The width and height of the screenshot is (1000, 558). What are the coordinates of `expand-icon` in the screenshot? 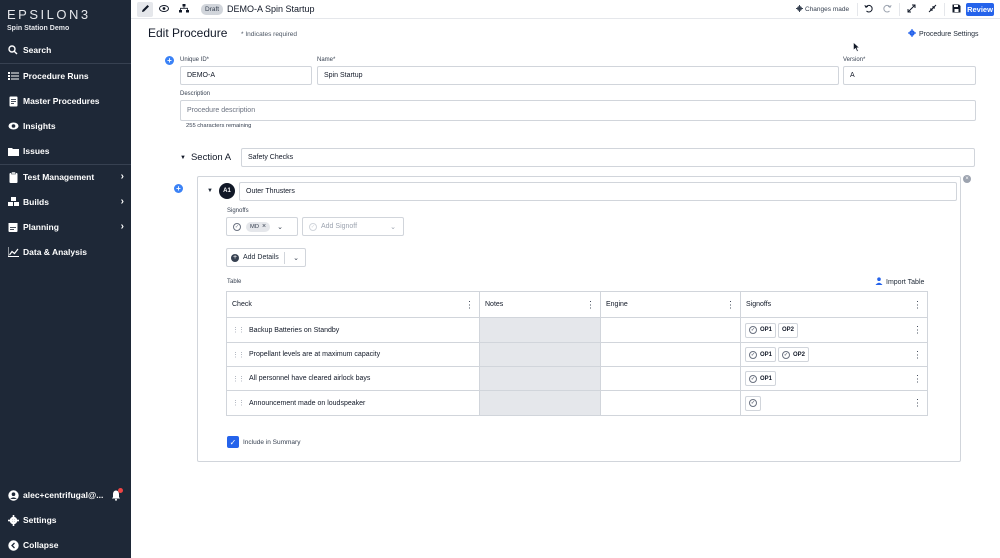 It's located at (911, 9).